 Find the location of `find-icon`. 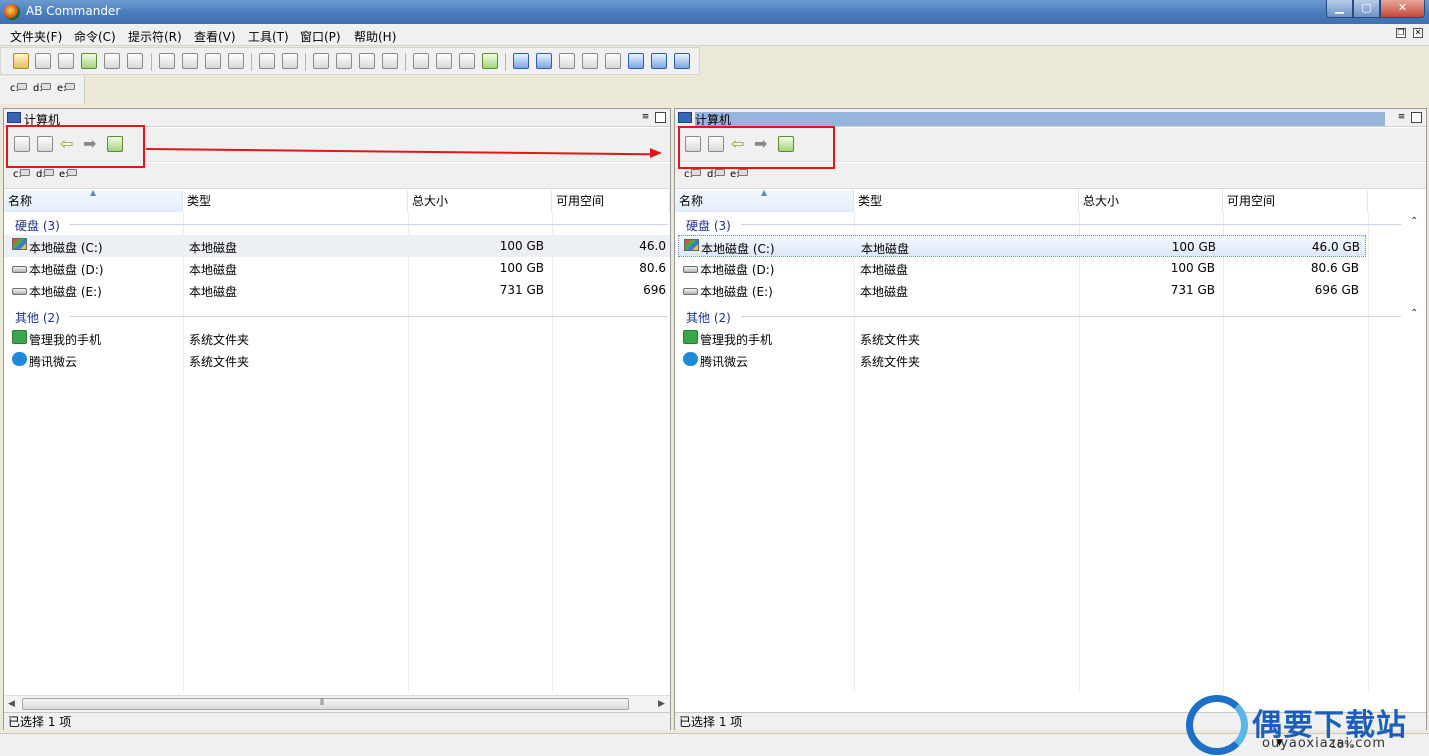

find-icon is located at coordinates (467, 61).